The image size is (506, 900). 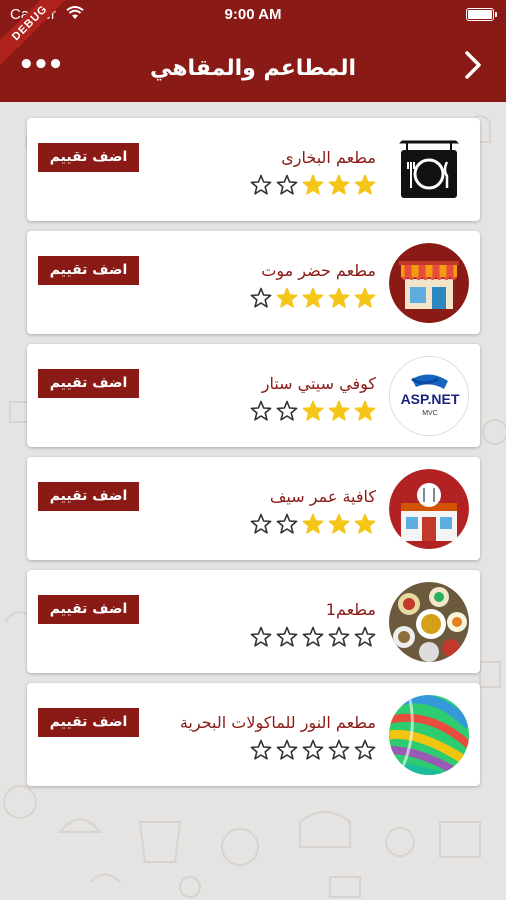 What do you see at coordinates (277, 722) in the screenshot?
I see `restaurant-name: مطعم النور للماكولات البحرية` at bounding box center [277, 722].